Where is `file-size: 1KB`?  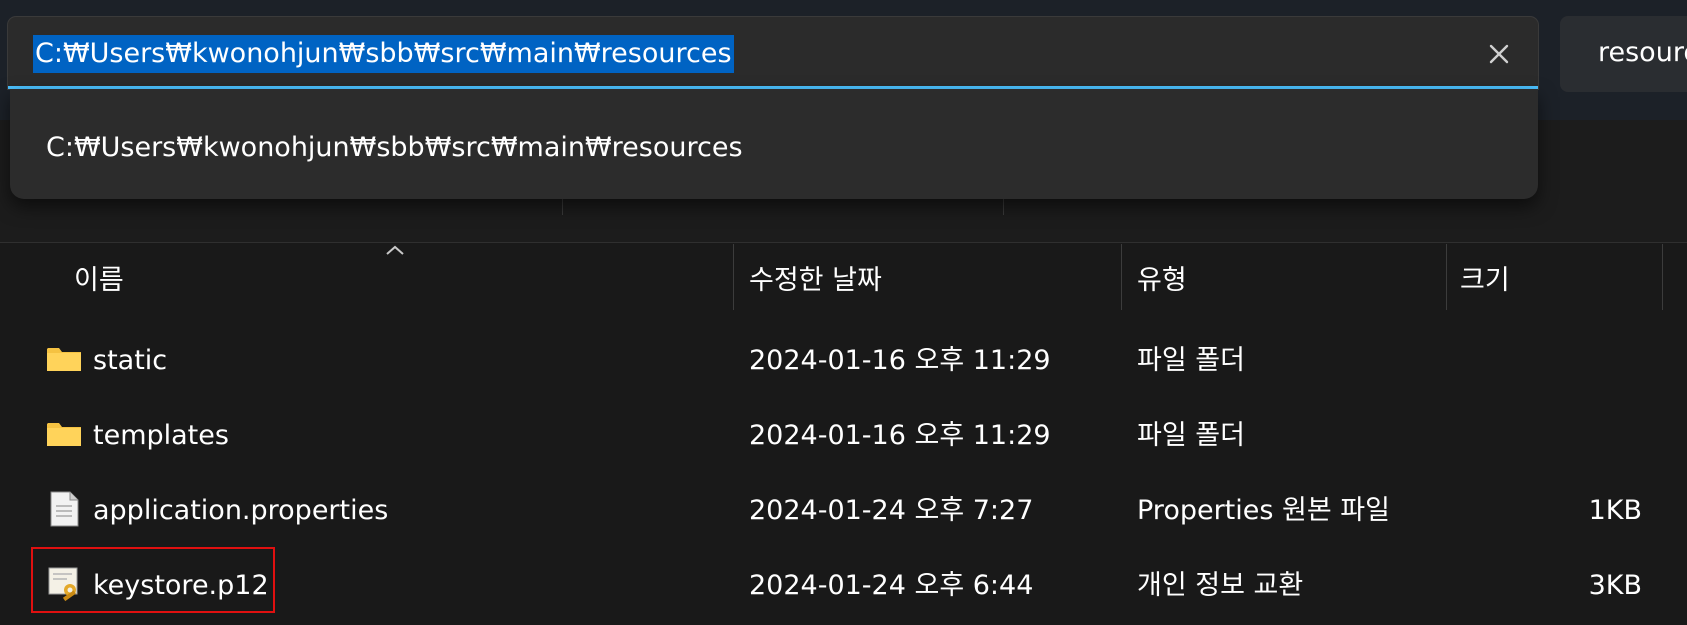 file-size: 1KB is located at coordinates (1615, 510).